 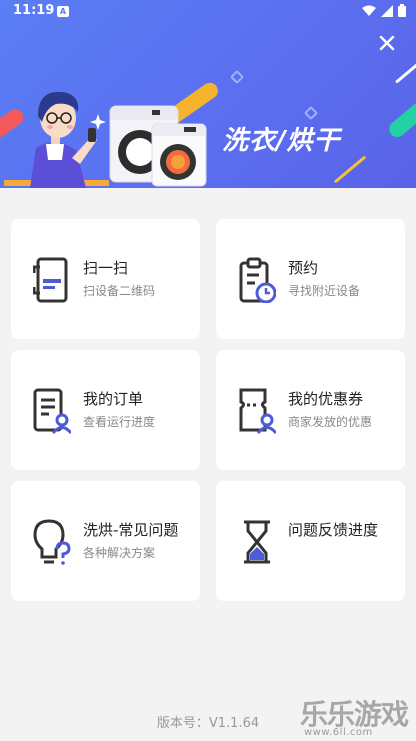 I want to click on close-icon, so click(x=387, y=43).